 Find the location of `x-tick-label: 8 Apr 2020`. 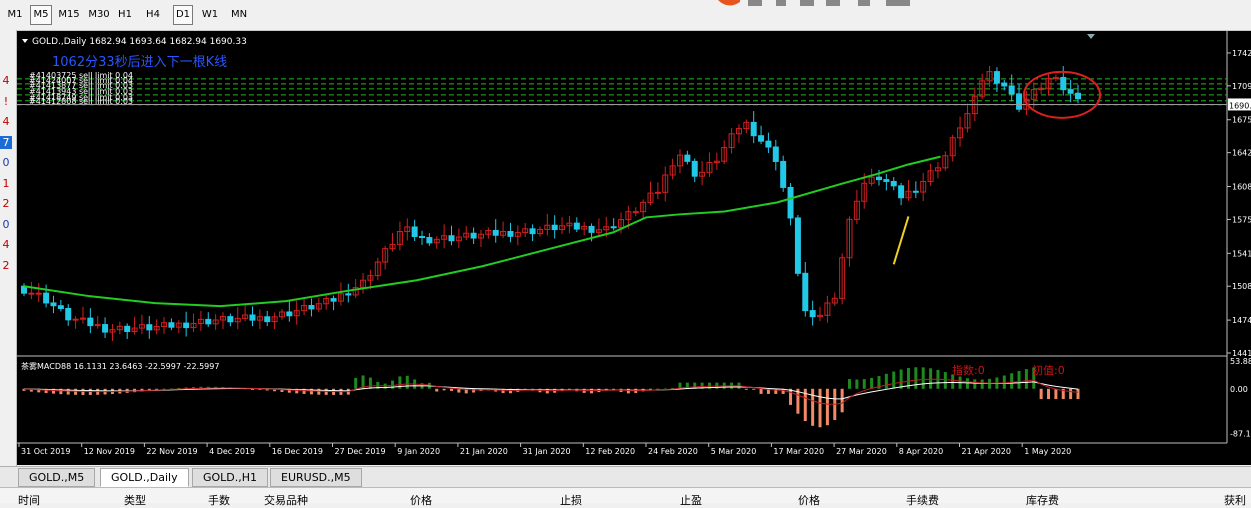

x-tick-label: 8 Apr 2020 is located at coordinates (921, 451).